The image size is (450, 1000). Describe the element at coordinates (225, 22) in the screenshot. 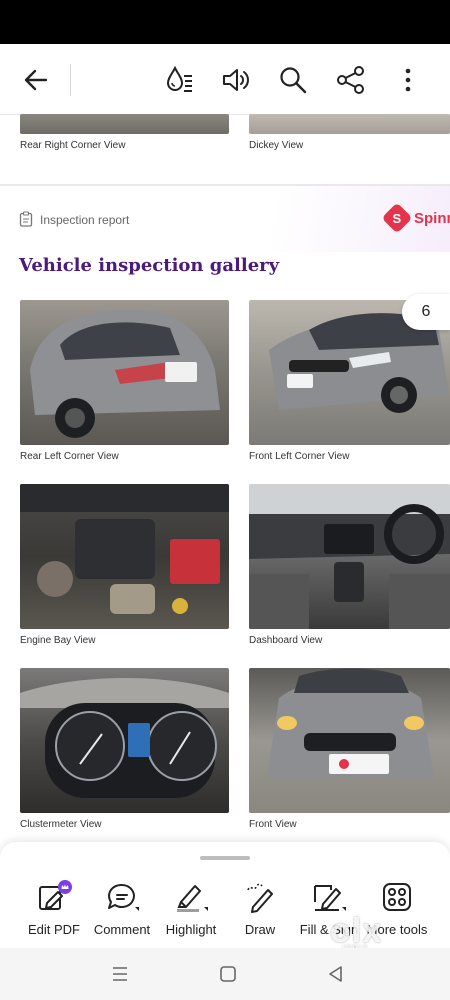

I see `status-bar` at that location.